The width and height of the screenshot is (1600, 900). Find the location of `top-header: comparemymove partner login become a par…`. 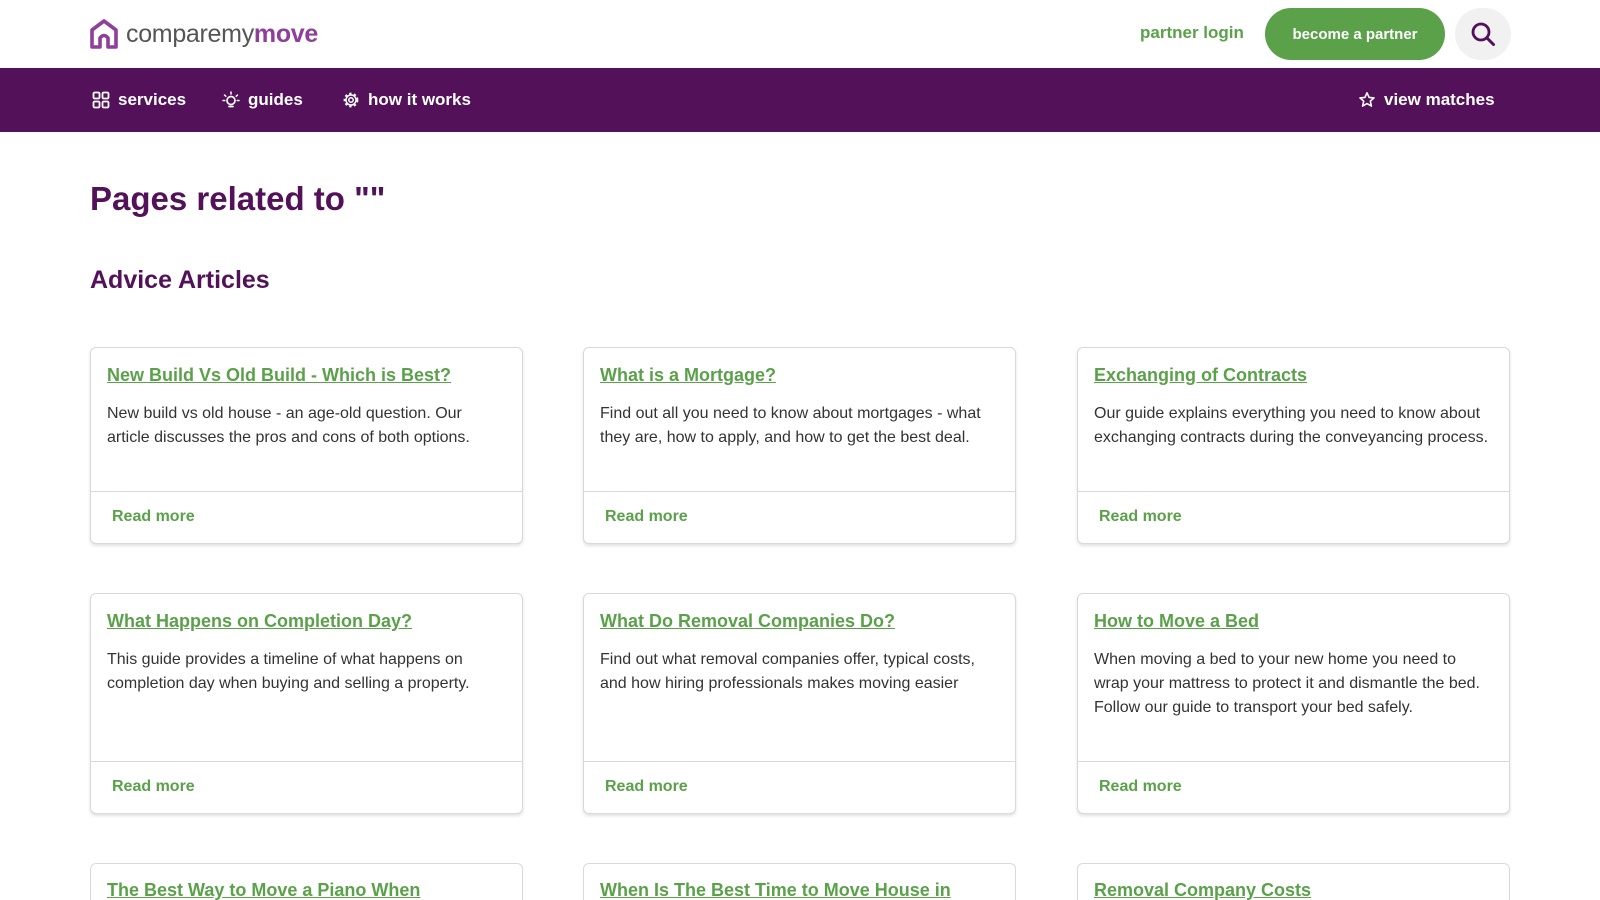

top-header: comparemymove partner login become a par… is located at coordinates (800, 34).